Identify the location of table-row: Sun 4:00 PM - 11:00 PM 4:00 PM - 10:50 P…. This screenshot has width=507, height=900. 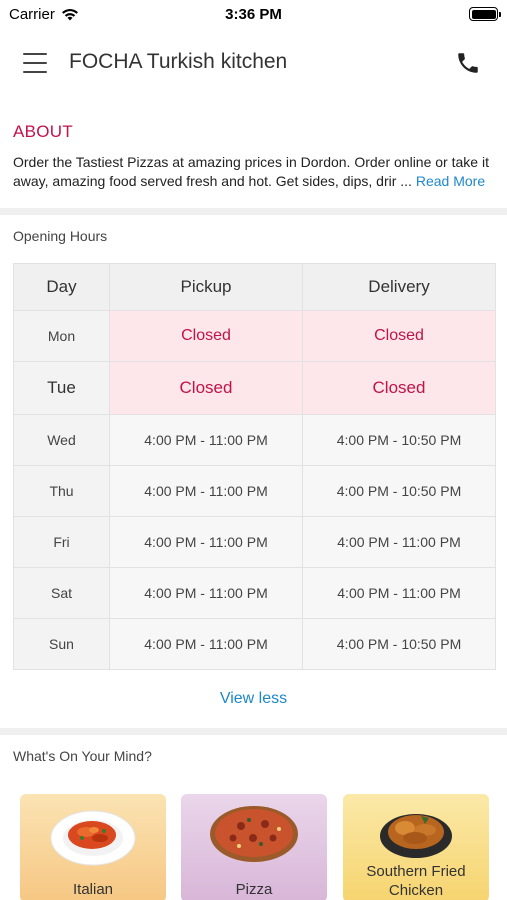
(254, 644).